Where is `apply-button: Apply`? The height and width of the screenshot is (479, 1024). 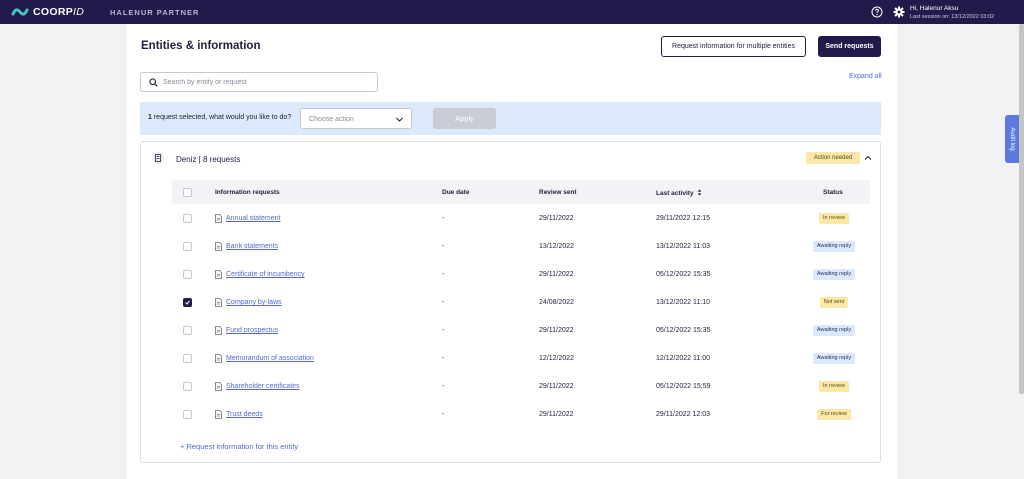
apply-button: Apply is located at coordinates (464, 118).